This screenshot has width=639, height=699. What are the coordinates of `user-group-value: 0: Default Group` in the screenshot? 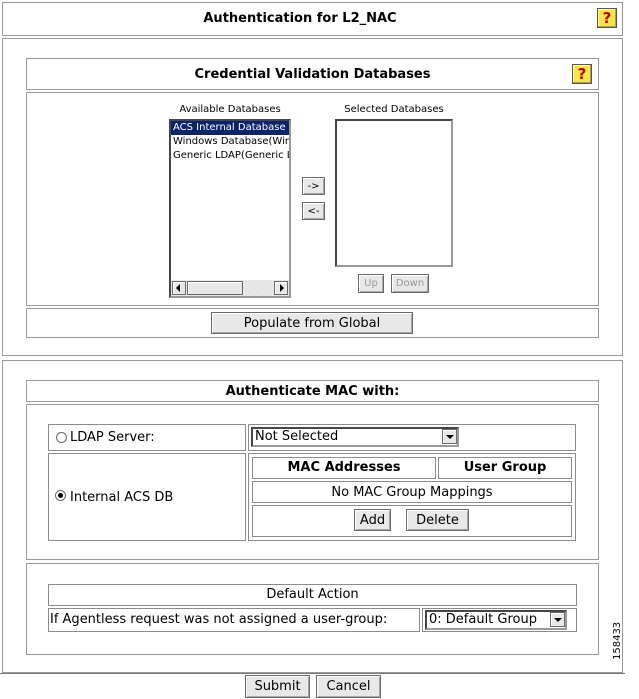 It's located at (483, 619).